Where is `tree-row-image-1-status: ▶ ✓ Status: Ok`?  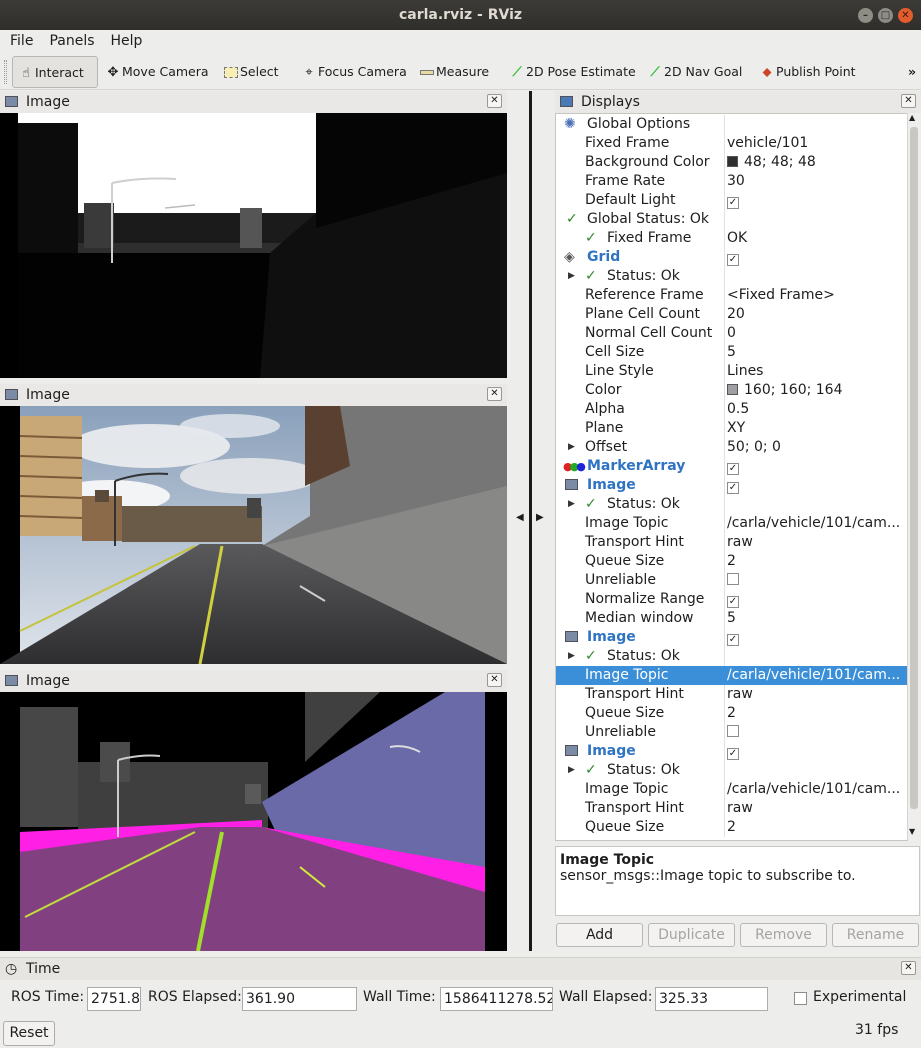 tree-row-image-1-status: ▶ ✓ Status: Ok is located at coordinates (731, 504).